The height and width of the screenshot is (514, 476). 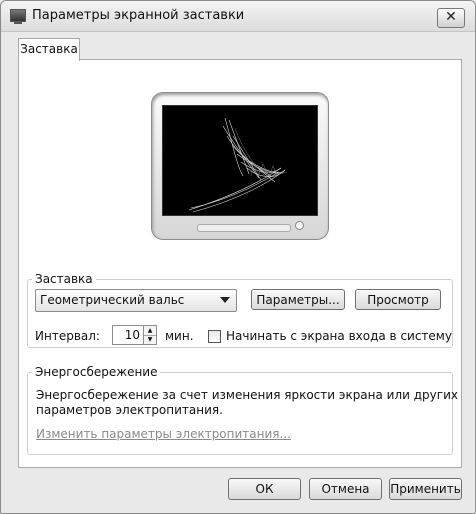 I want to click on power-group-label: Энергосбережение, so click(x=96, y=372).